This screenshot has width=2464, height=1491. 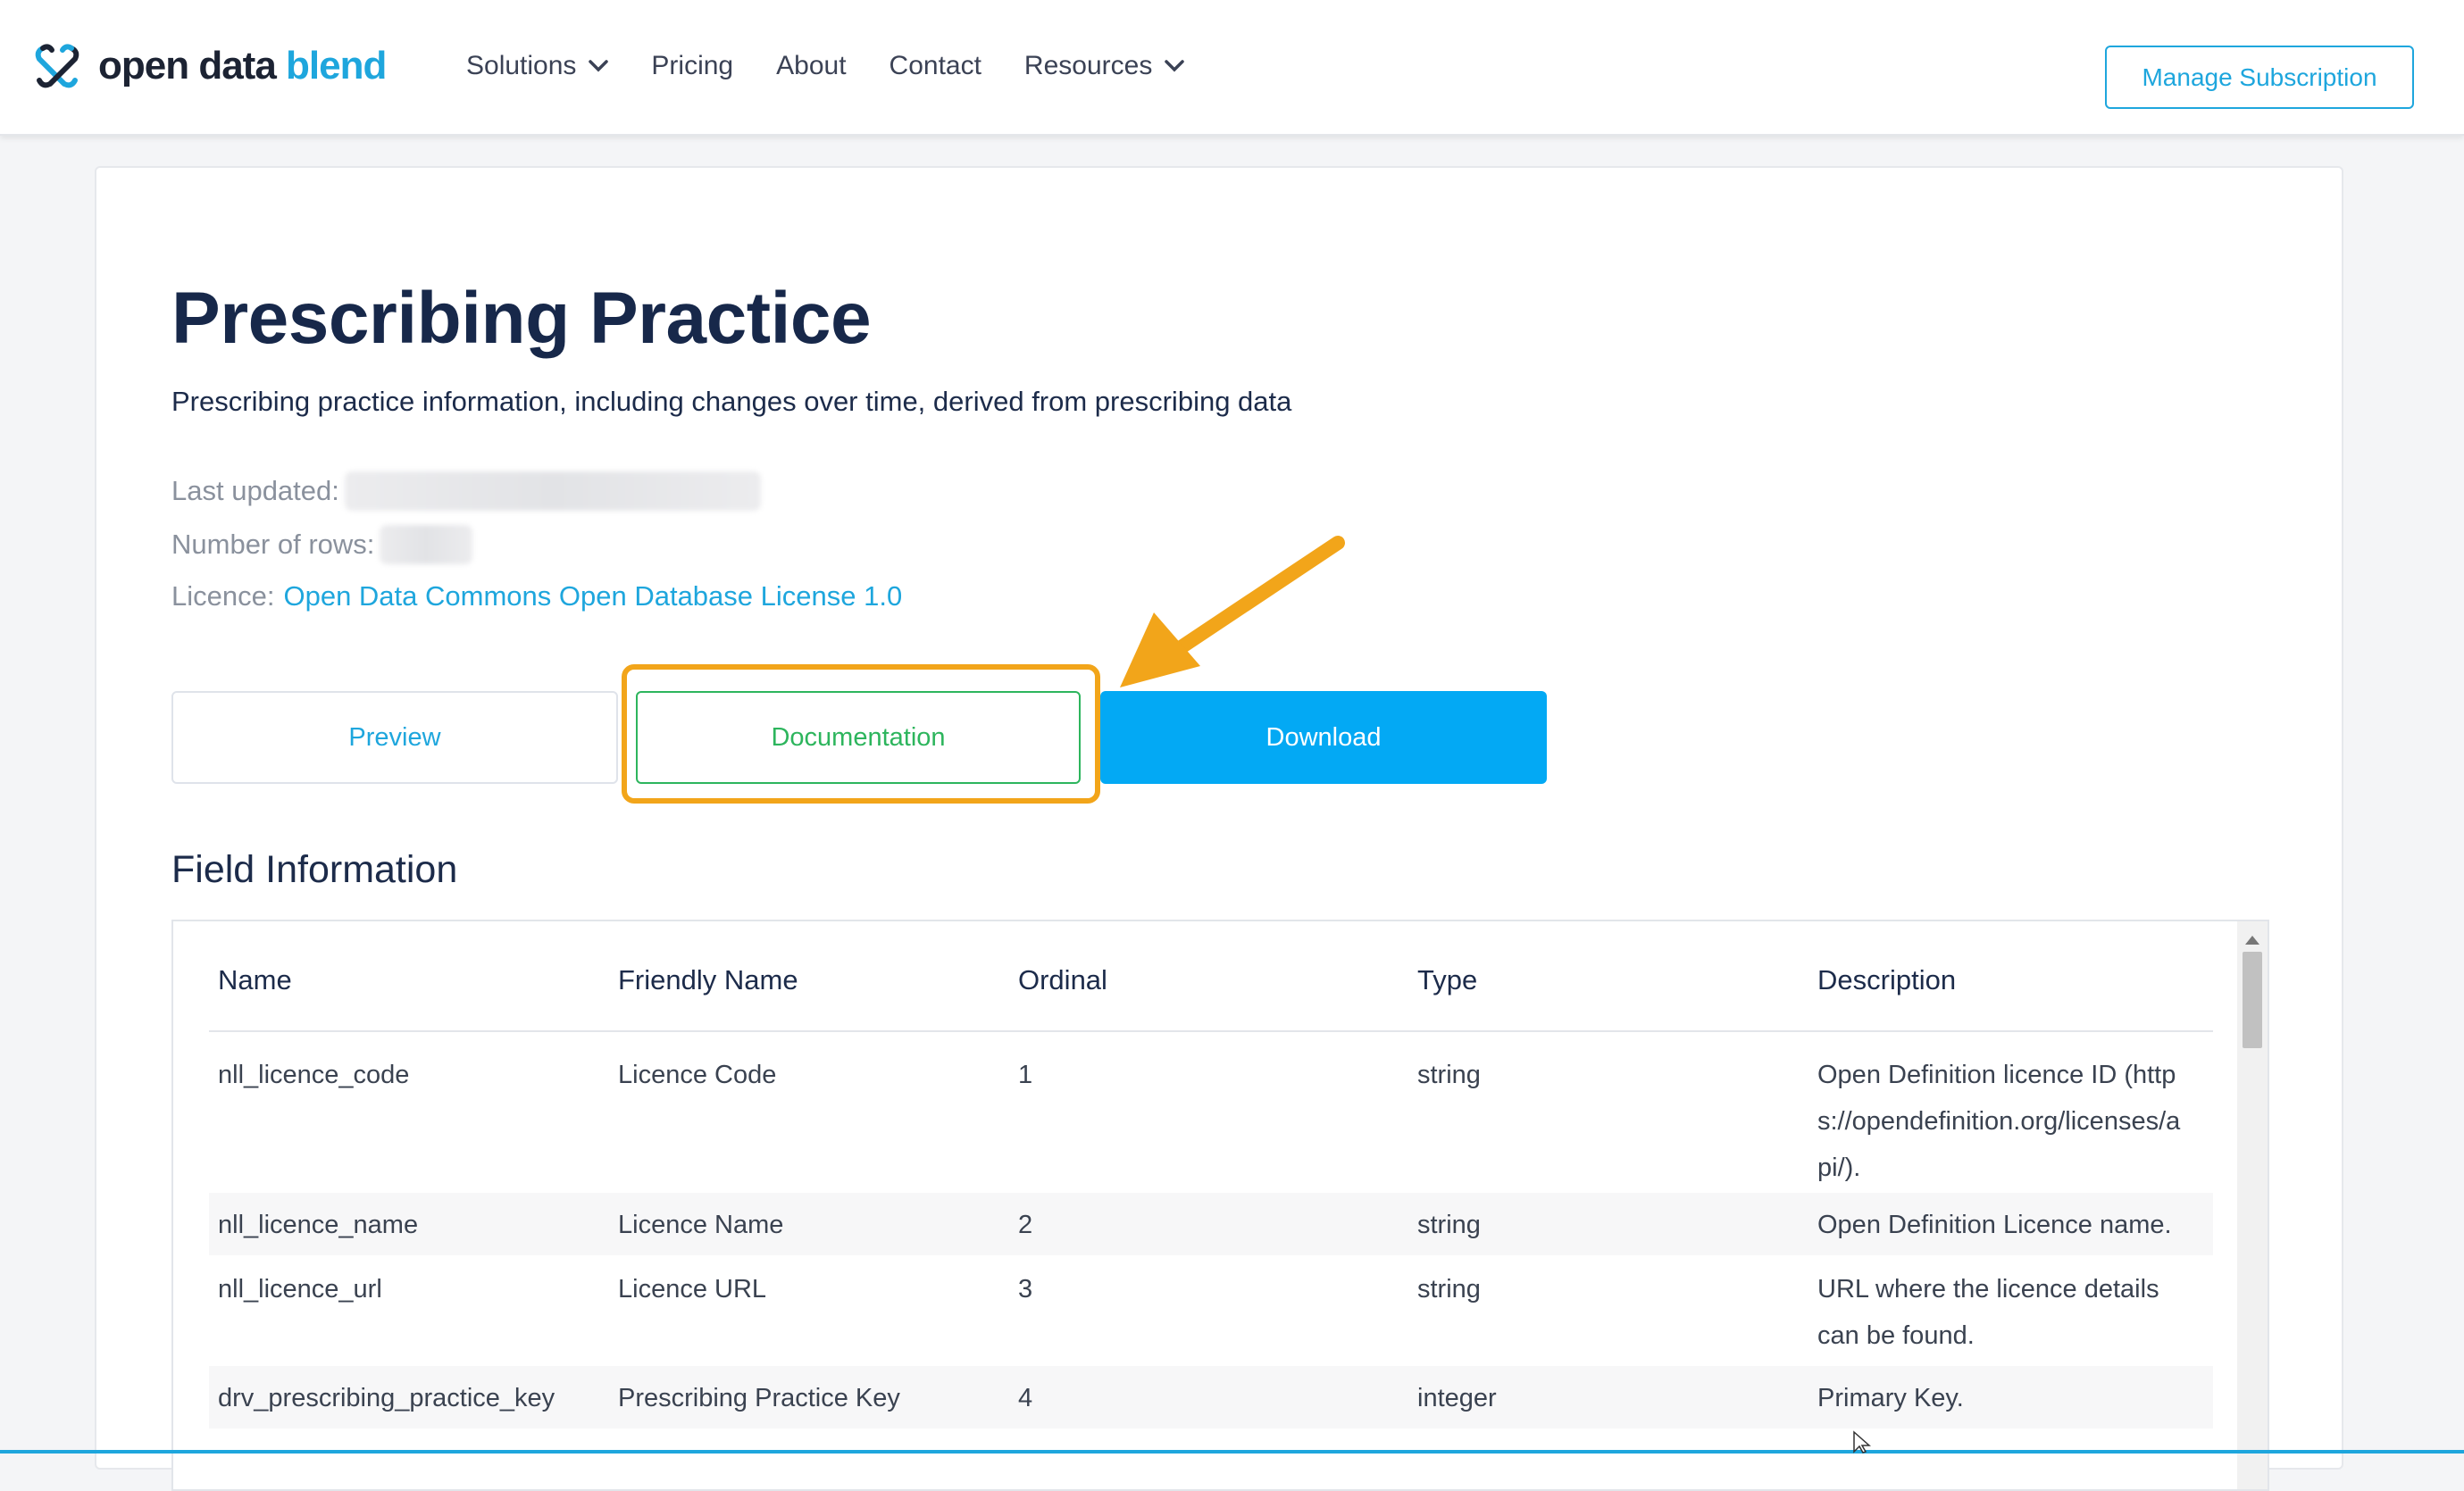 What do you see at coordinates (1323, 738) in the screenshot?
I see `download-button: Download` at bounding box center [1323, 738].